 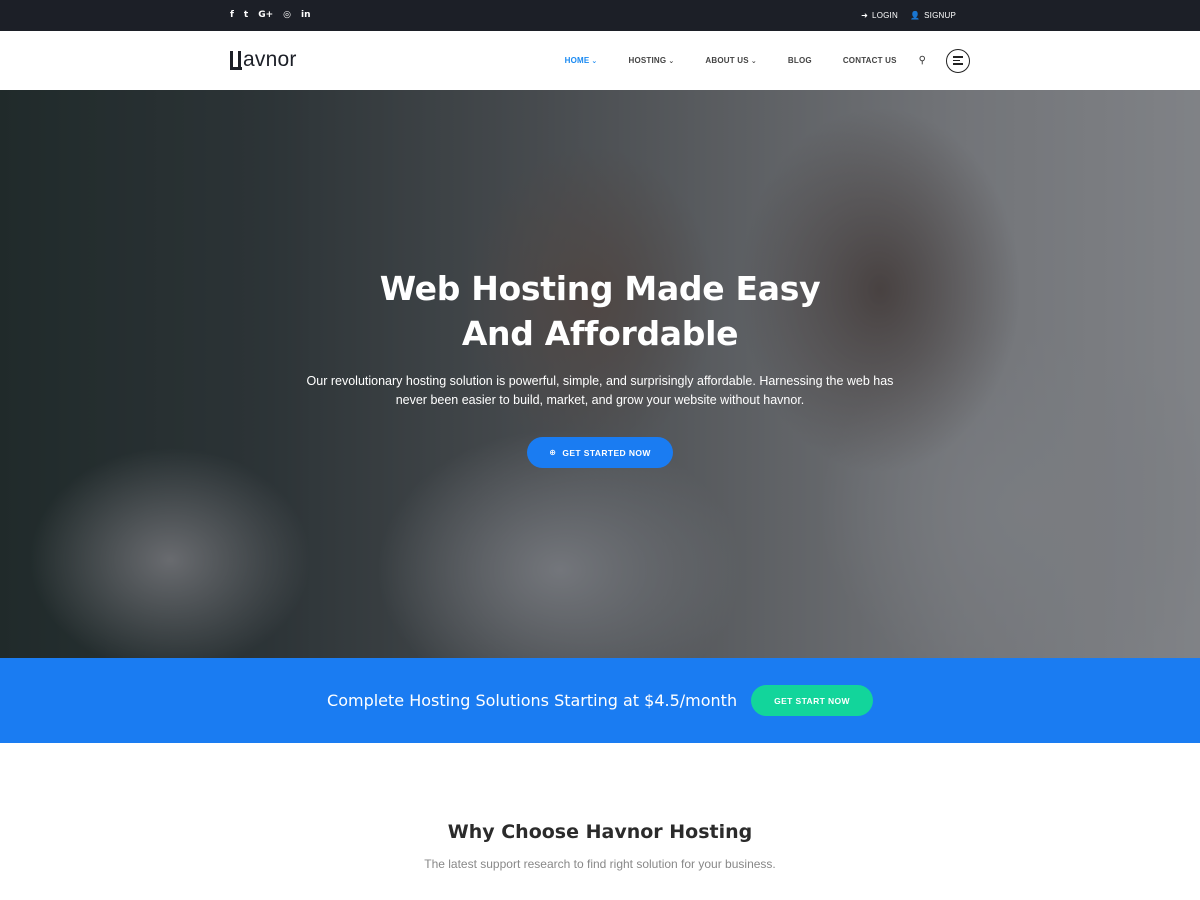 I want to click on nav-item-contact: CONTACT US, so click(x=870, y=60).